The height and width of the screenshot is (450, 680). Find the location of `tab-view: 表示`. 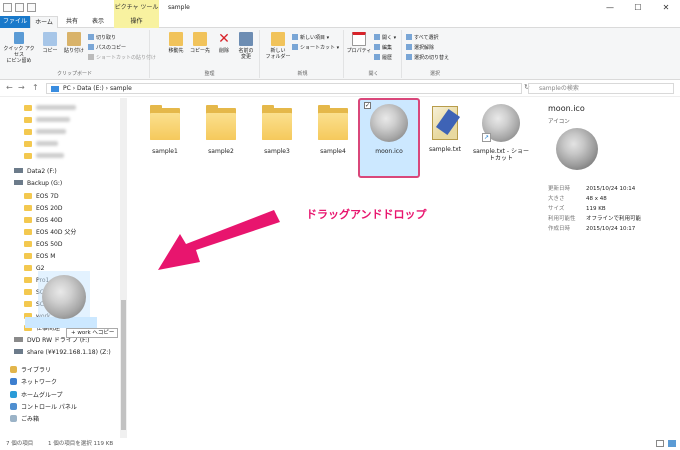

tab-view: 表示 is located at coordinates (98, 22).